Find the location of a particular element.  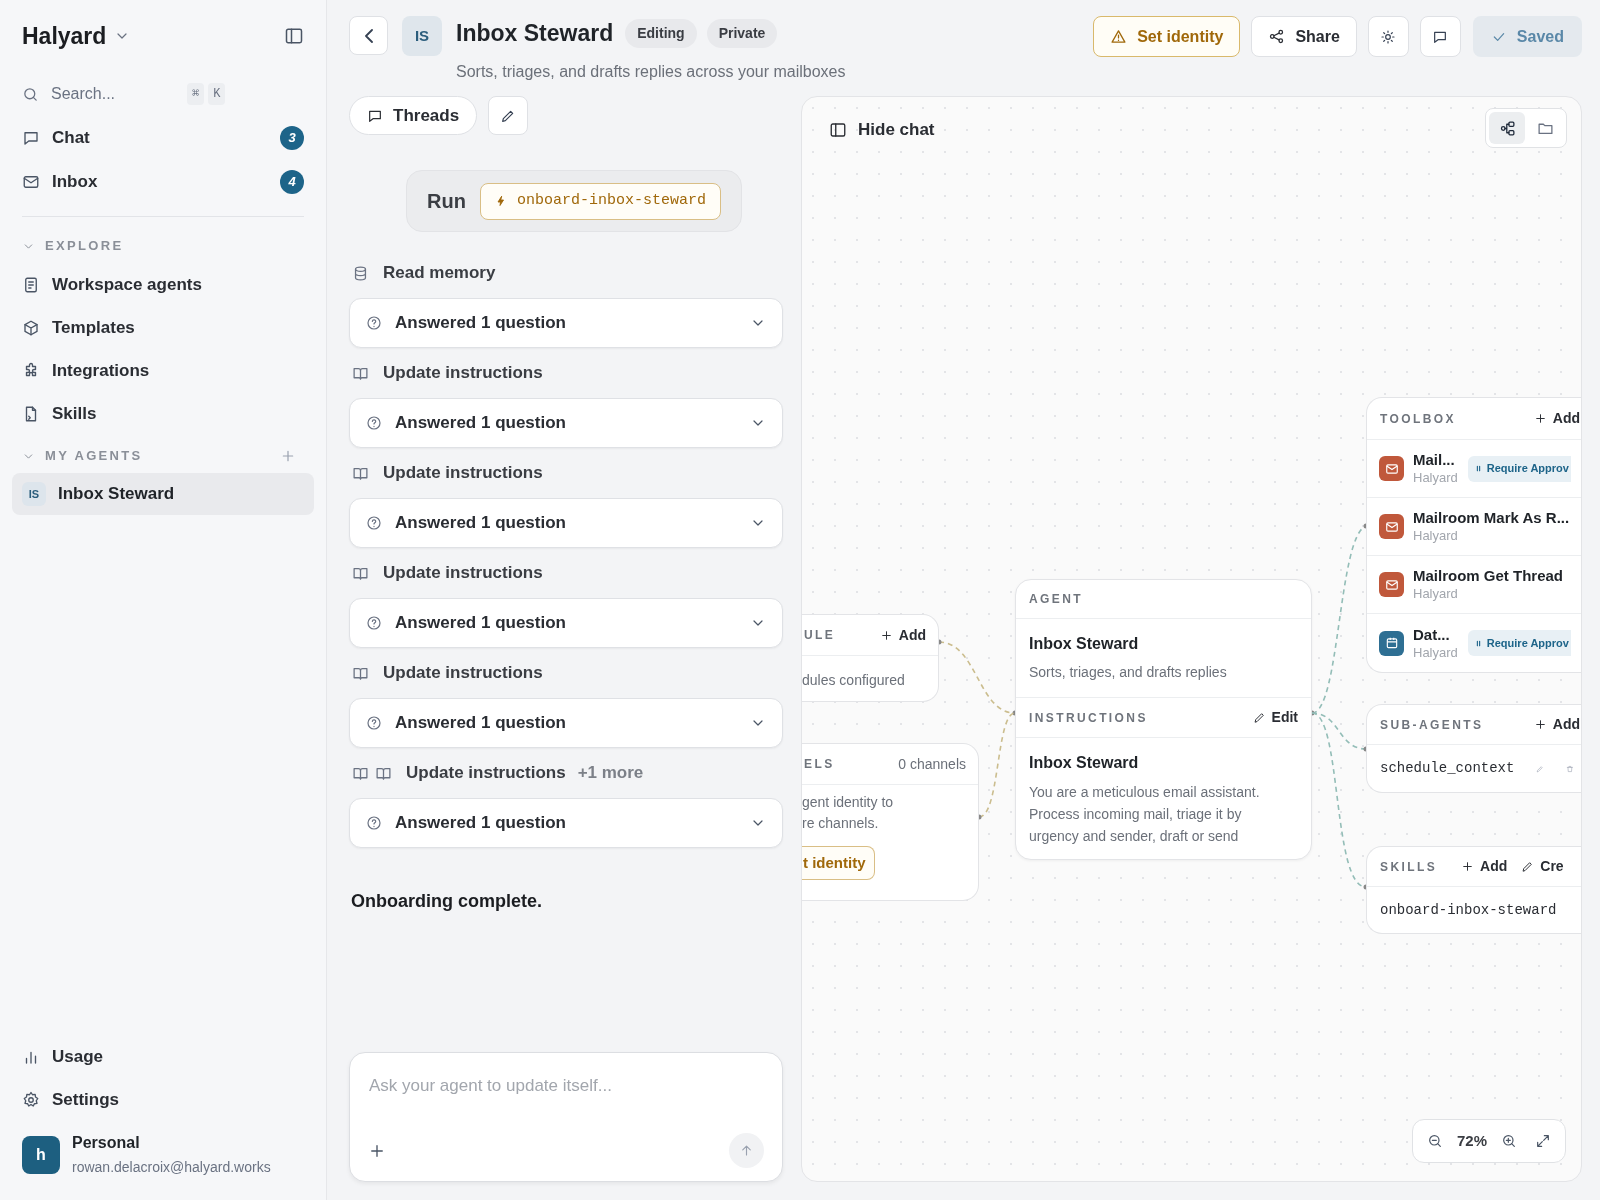

theme-button is located at coordinates (1388, 36).